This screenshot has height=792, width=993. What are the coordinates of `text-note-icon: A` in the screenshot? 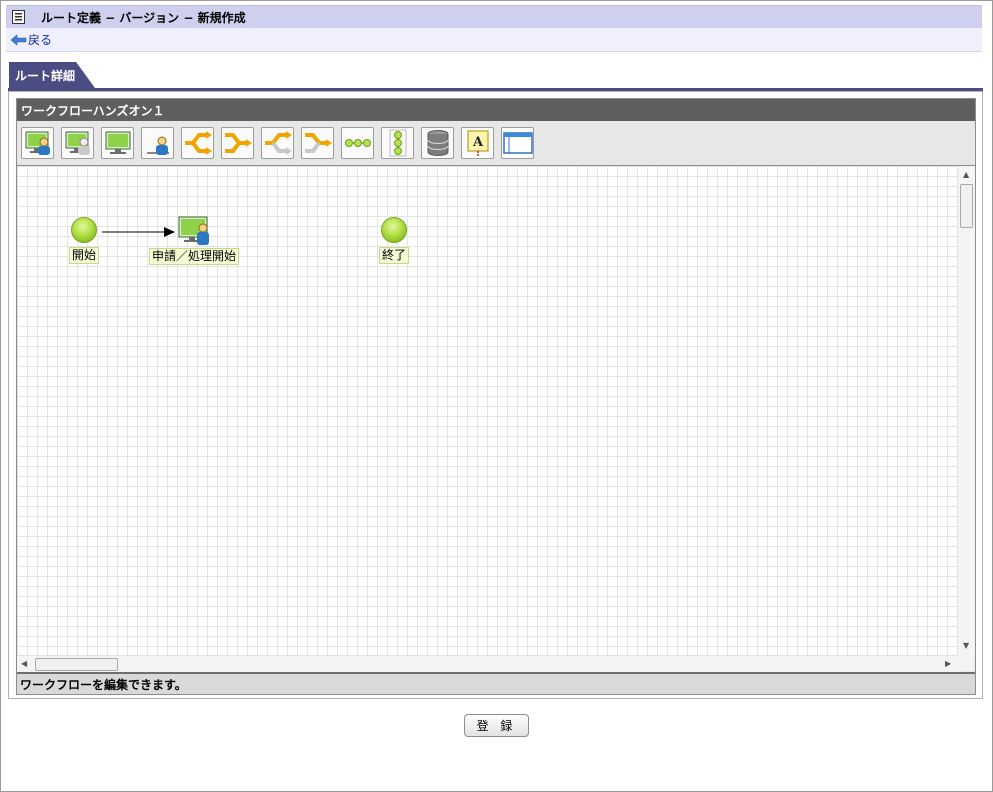 It's located at (477, 143).